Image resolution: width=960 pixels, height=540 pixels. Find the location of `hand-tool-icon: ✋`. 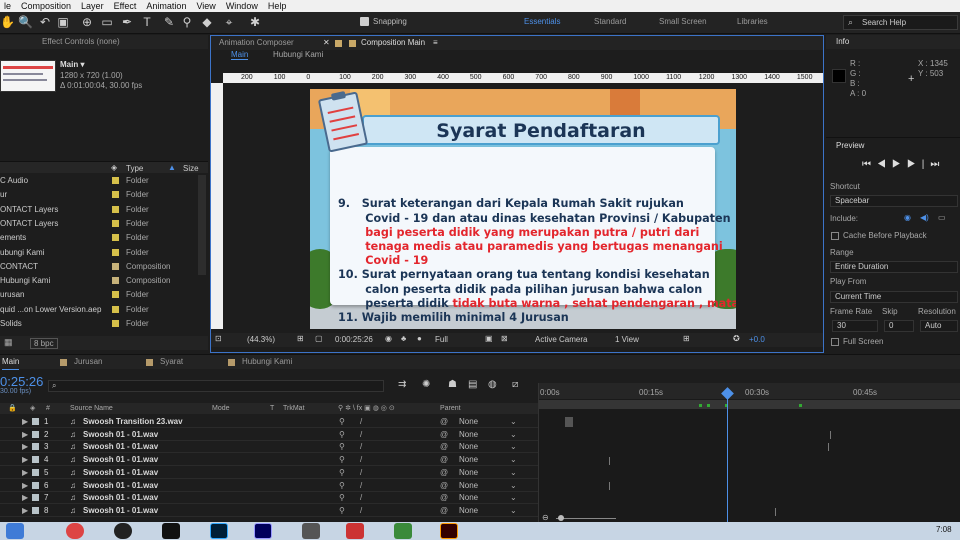

hand-tool-icon: ✋ is located at coordinates (7, 22).